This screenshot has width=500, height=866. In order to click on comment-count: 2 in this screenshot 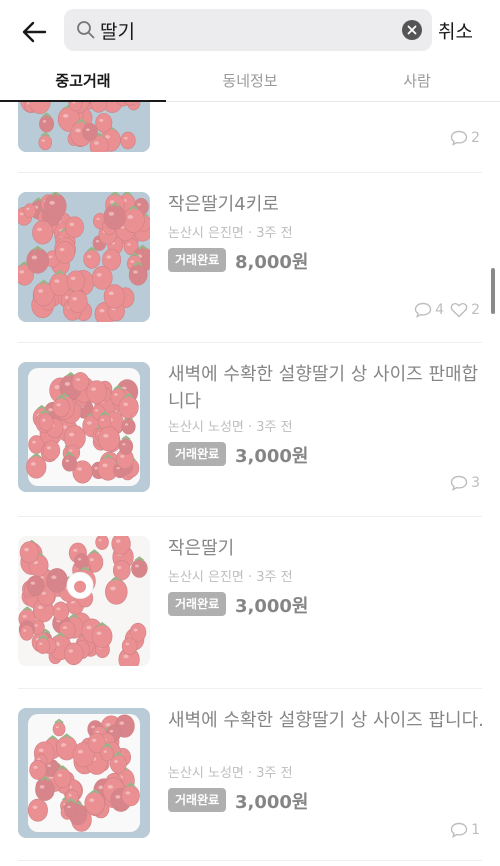, I will do `click(465, 138)`.